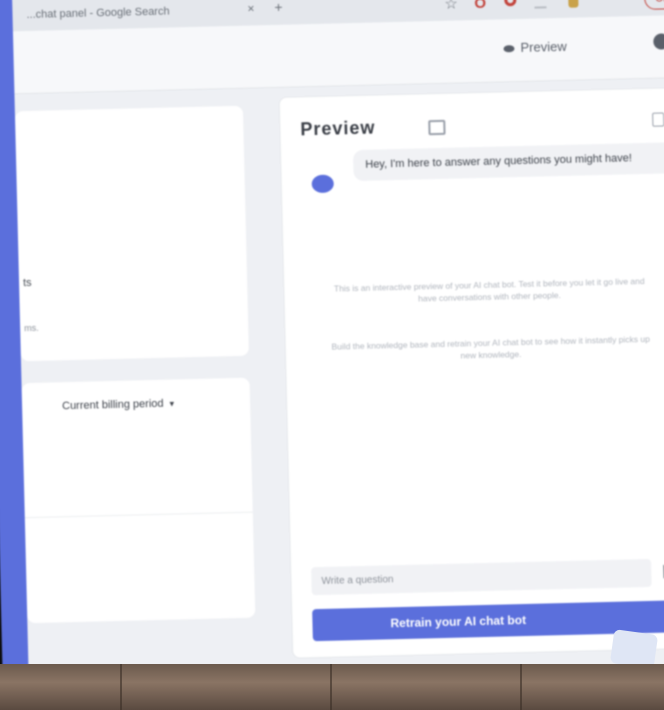 This screenshot has height=710, width=664. Describe the element at coordinates (658, 41) in the screenshot. I see `help-icon` at that location.